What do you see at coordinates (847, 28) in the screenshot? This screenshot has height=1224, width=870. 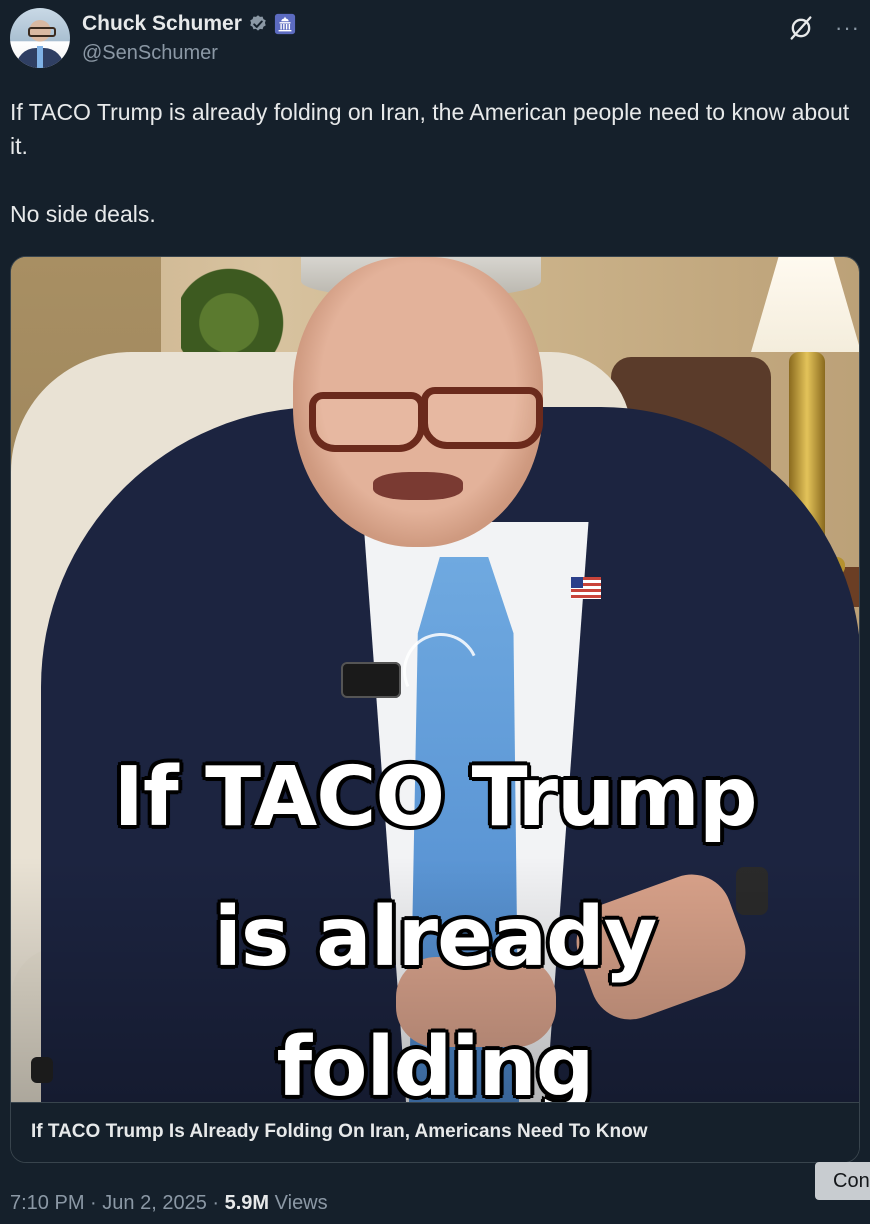 I see `more-options-icon: ···` at bounding box center [847, 28].